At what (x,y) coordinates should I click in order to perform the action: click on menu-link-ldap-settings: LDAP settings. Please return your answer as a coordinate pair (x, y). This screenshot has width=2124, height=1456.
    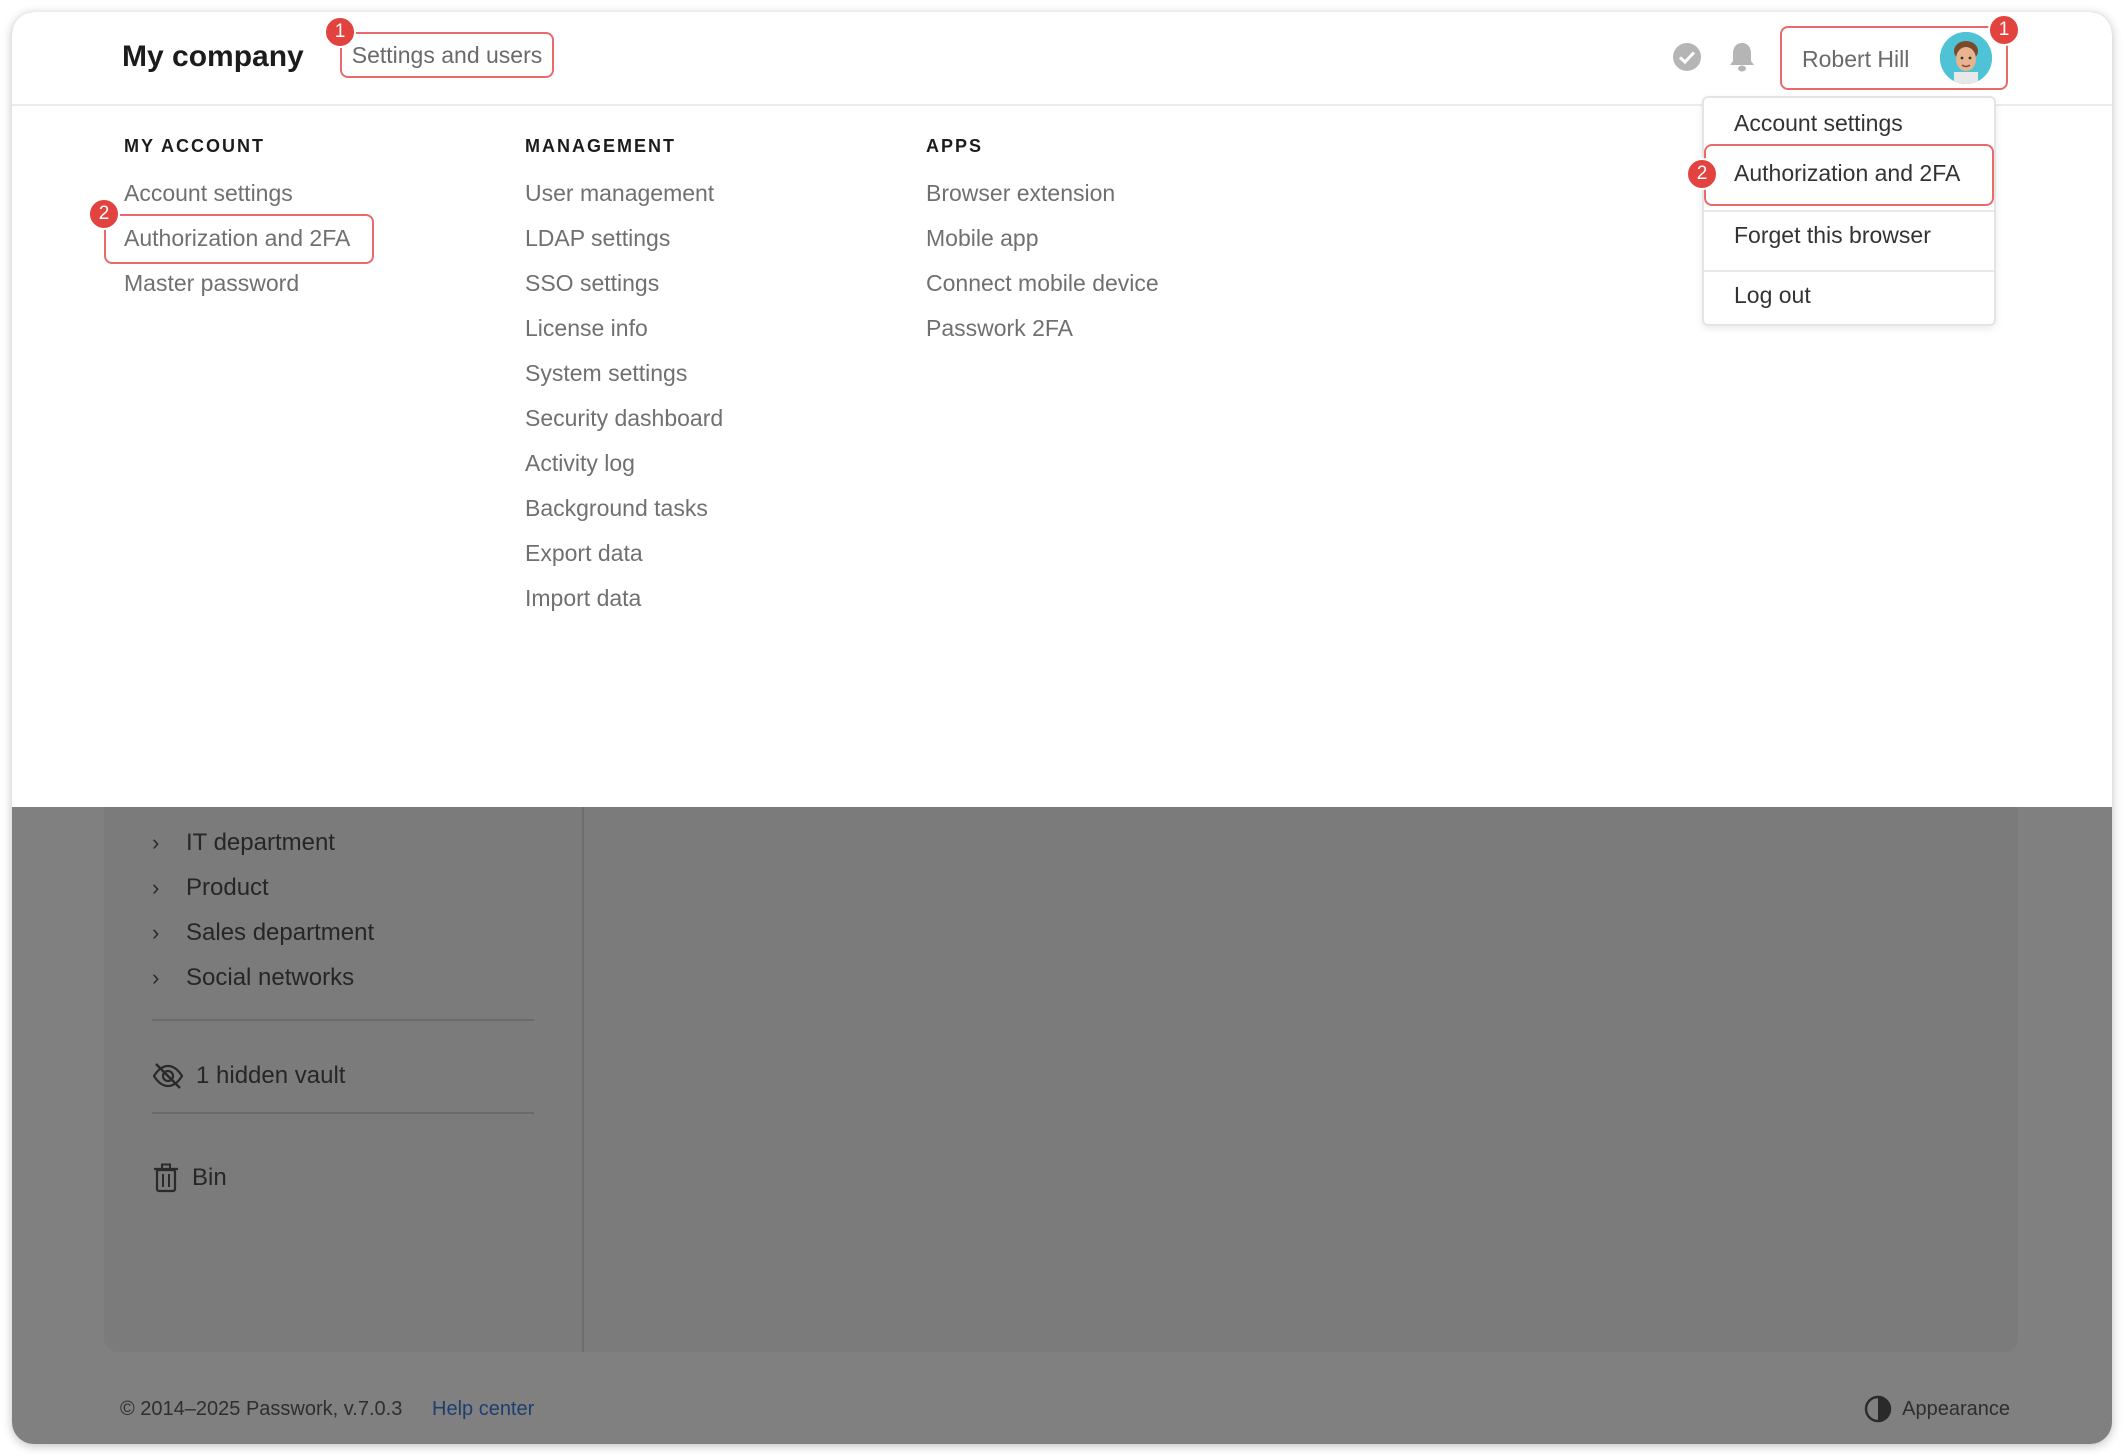
    Looking at the image, I should click on (624, 238).